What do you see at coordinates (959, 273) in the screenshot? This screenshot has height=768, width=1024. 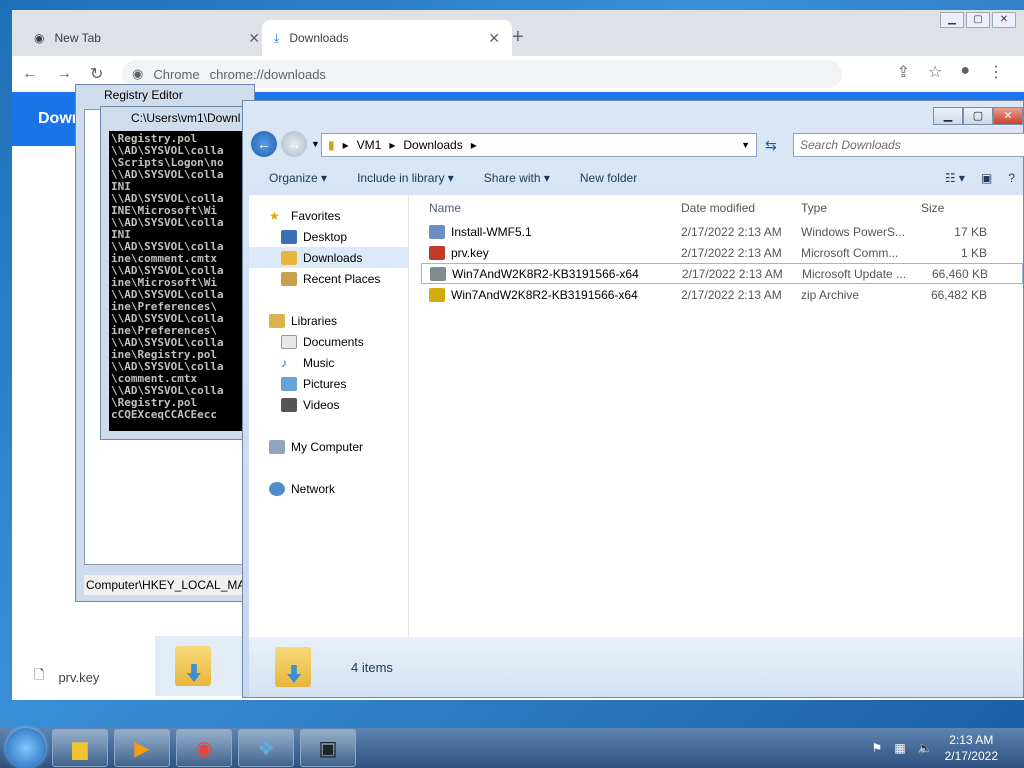 I see `file-size: 66,460 KB` at bounding box center [959, 273].